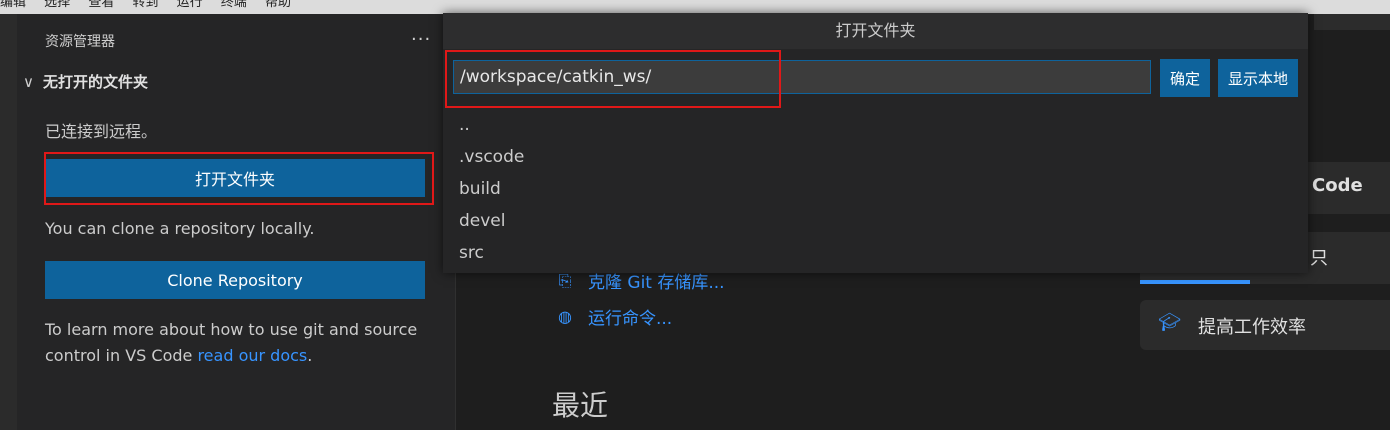 This screenshot has height=430, width=1390. I want to click on read-docs-link: read our docs, so click(252, 355).